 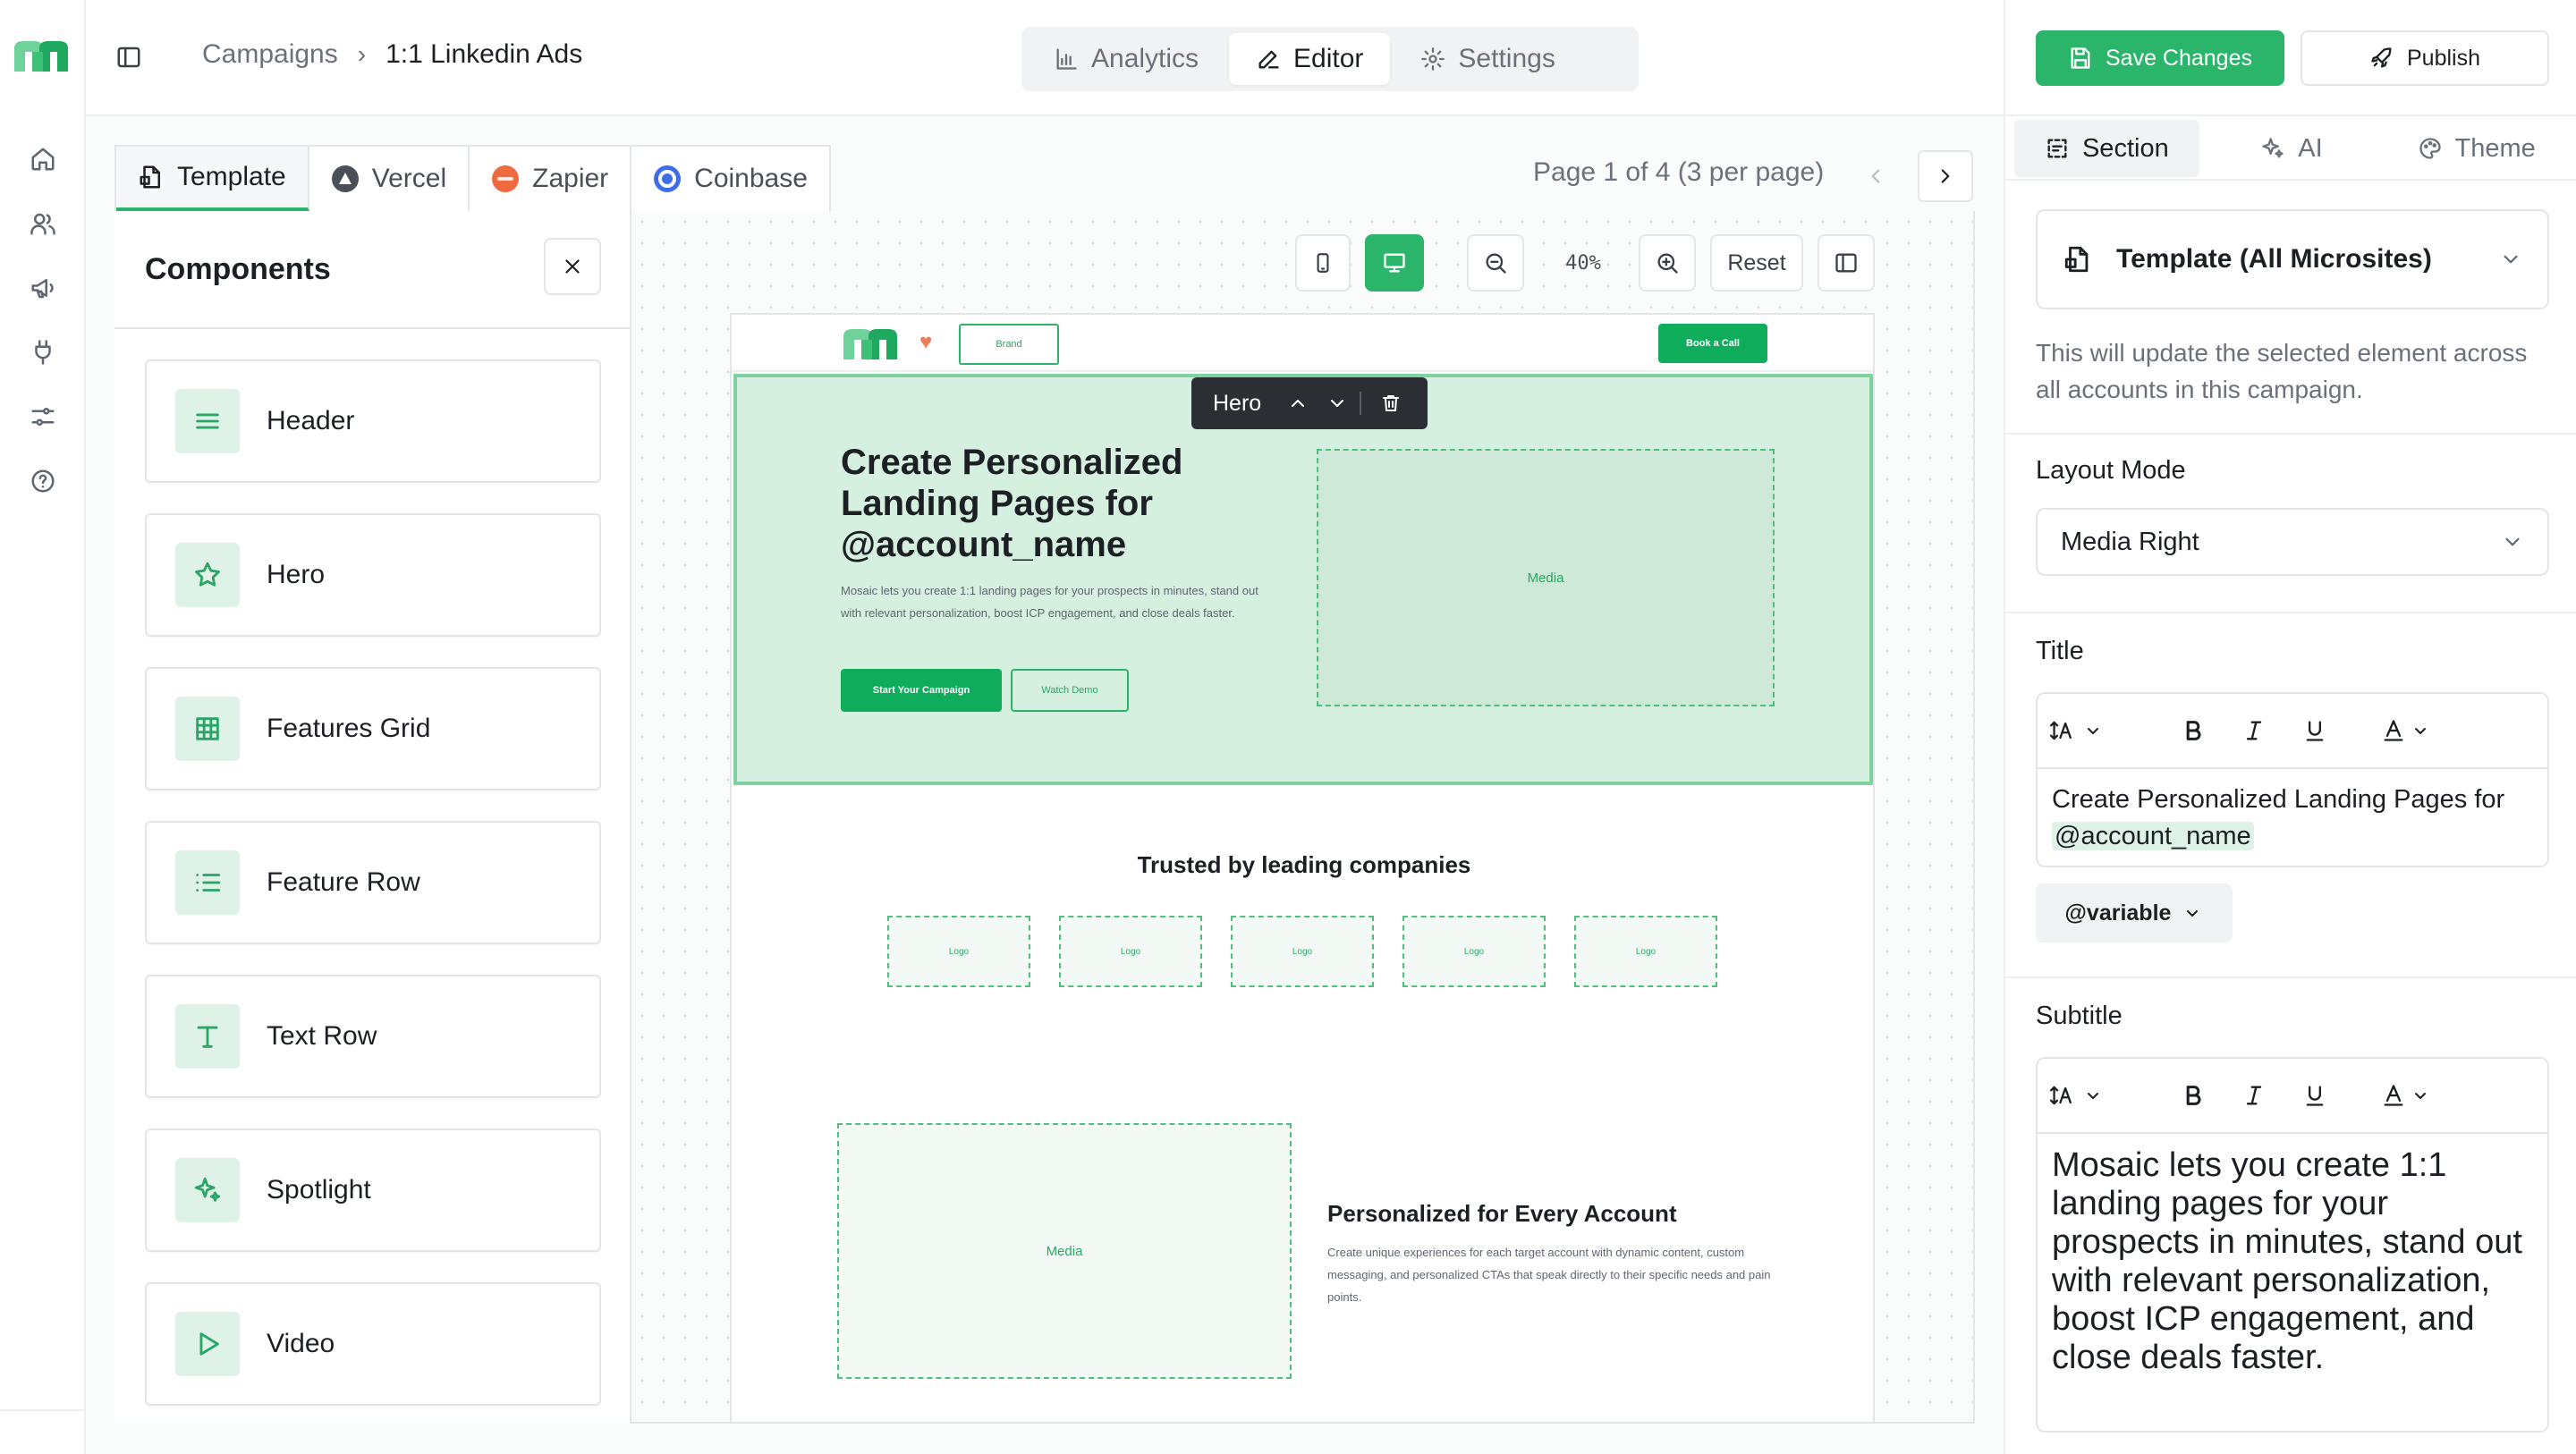 What do you see at coordinates (270, 54) in the screenshot?
I see `breadcrumb-campaigns: Campaigns` at bounding box center [270, 54].